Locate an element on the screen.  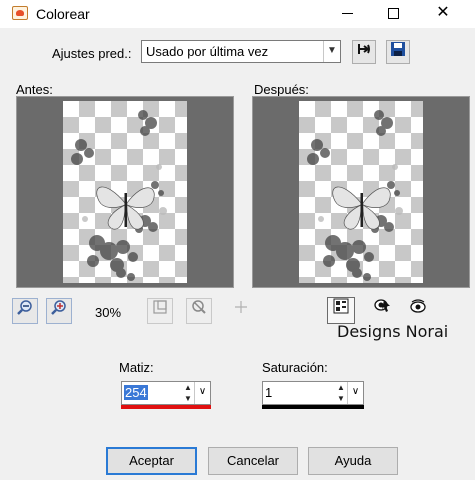
layout-grid-icon is located at coordinates (341, 306).